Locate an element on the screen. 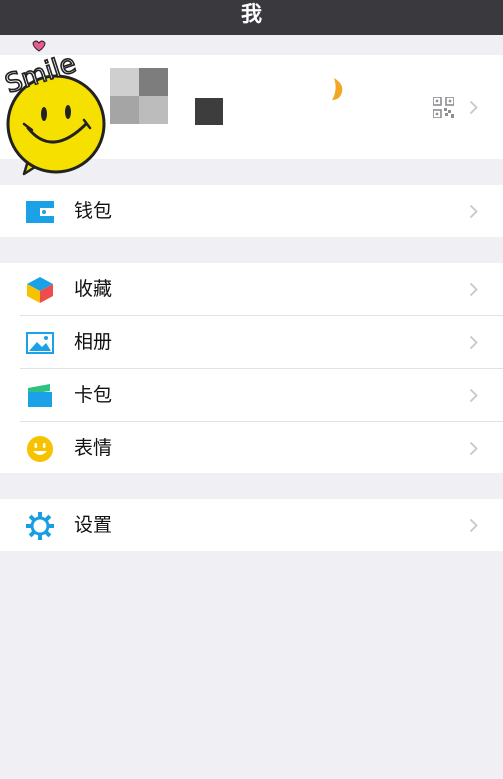  nav-bar: 我 is located at coordinates (251, 17).